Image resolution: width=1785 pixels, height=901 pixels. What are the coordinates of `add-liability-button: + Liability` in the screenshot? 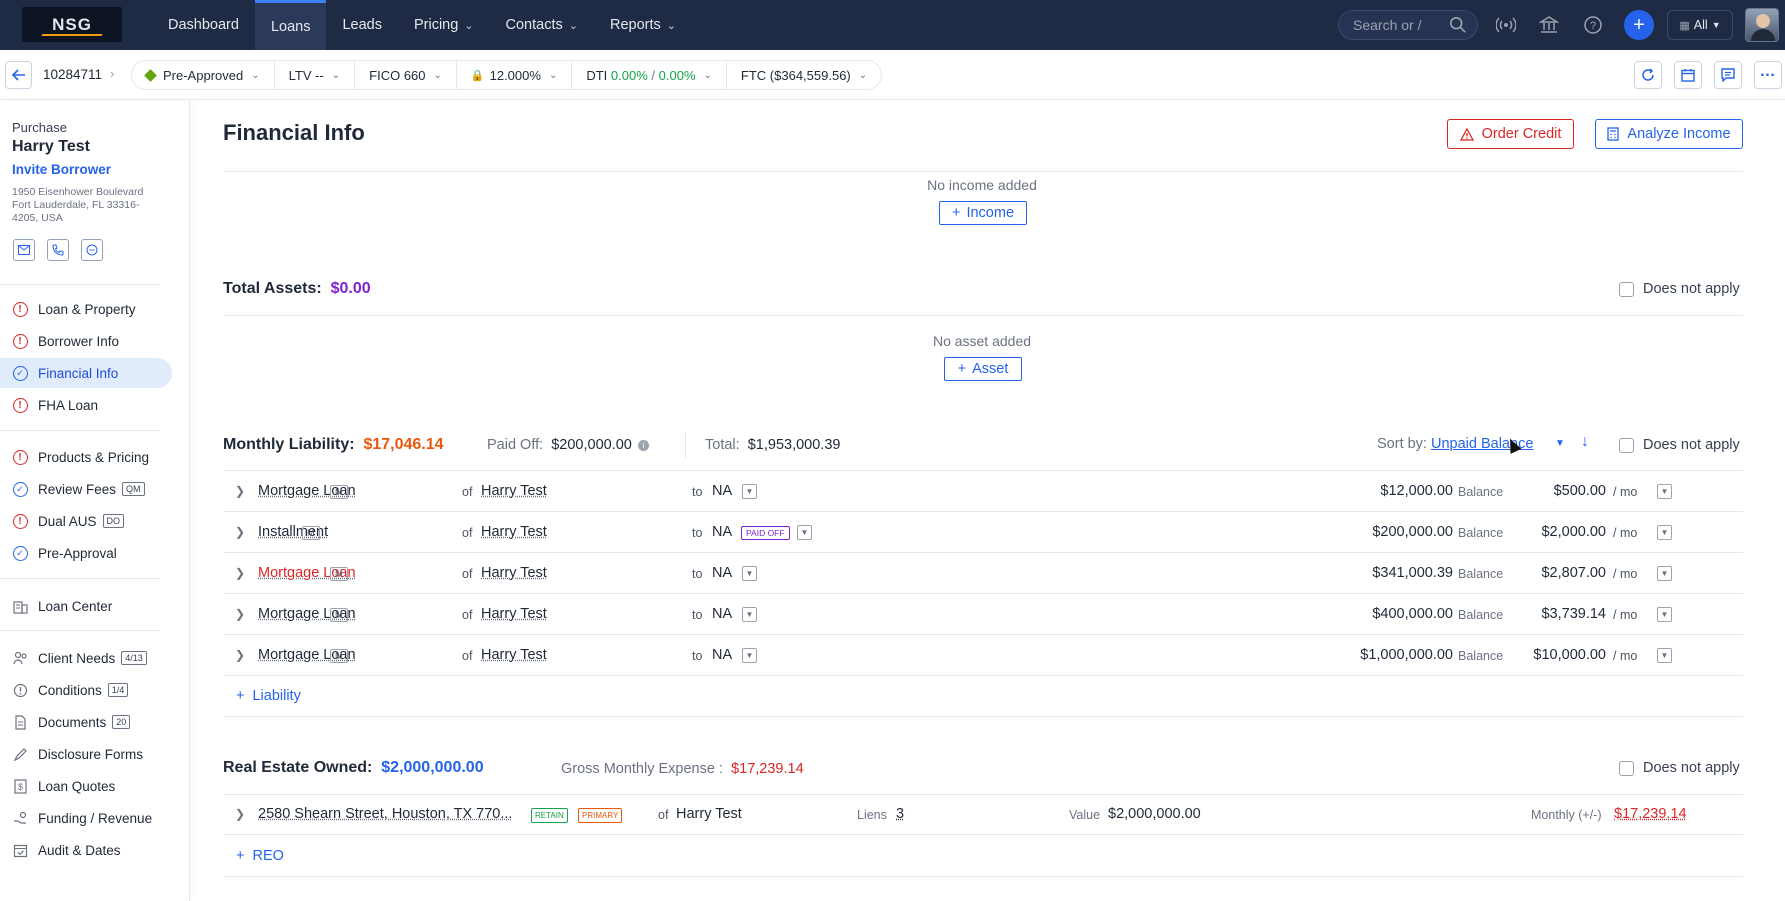 It's located at (268, 696).